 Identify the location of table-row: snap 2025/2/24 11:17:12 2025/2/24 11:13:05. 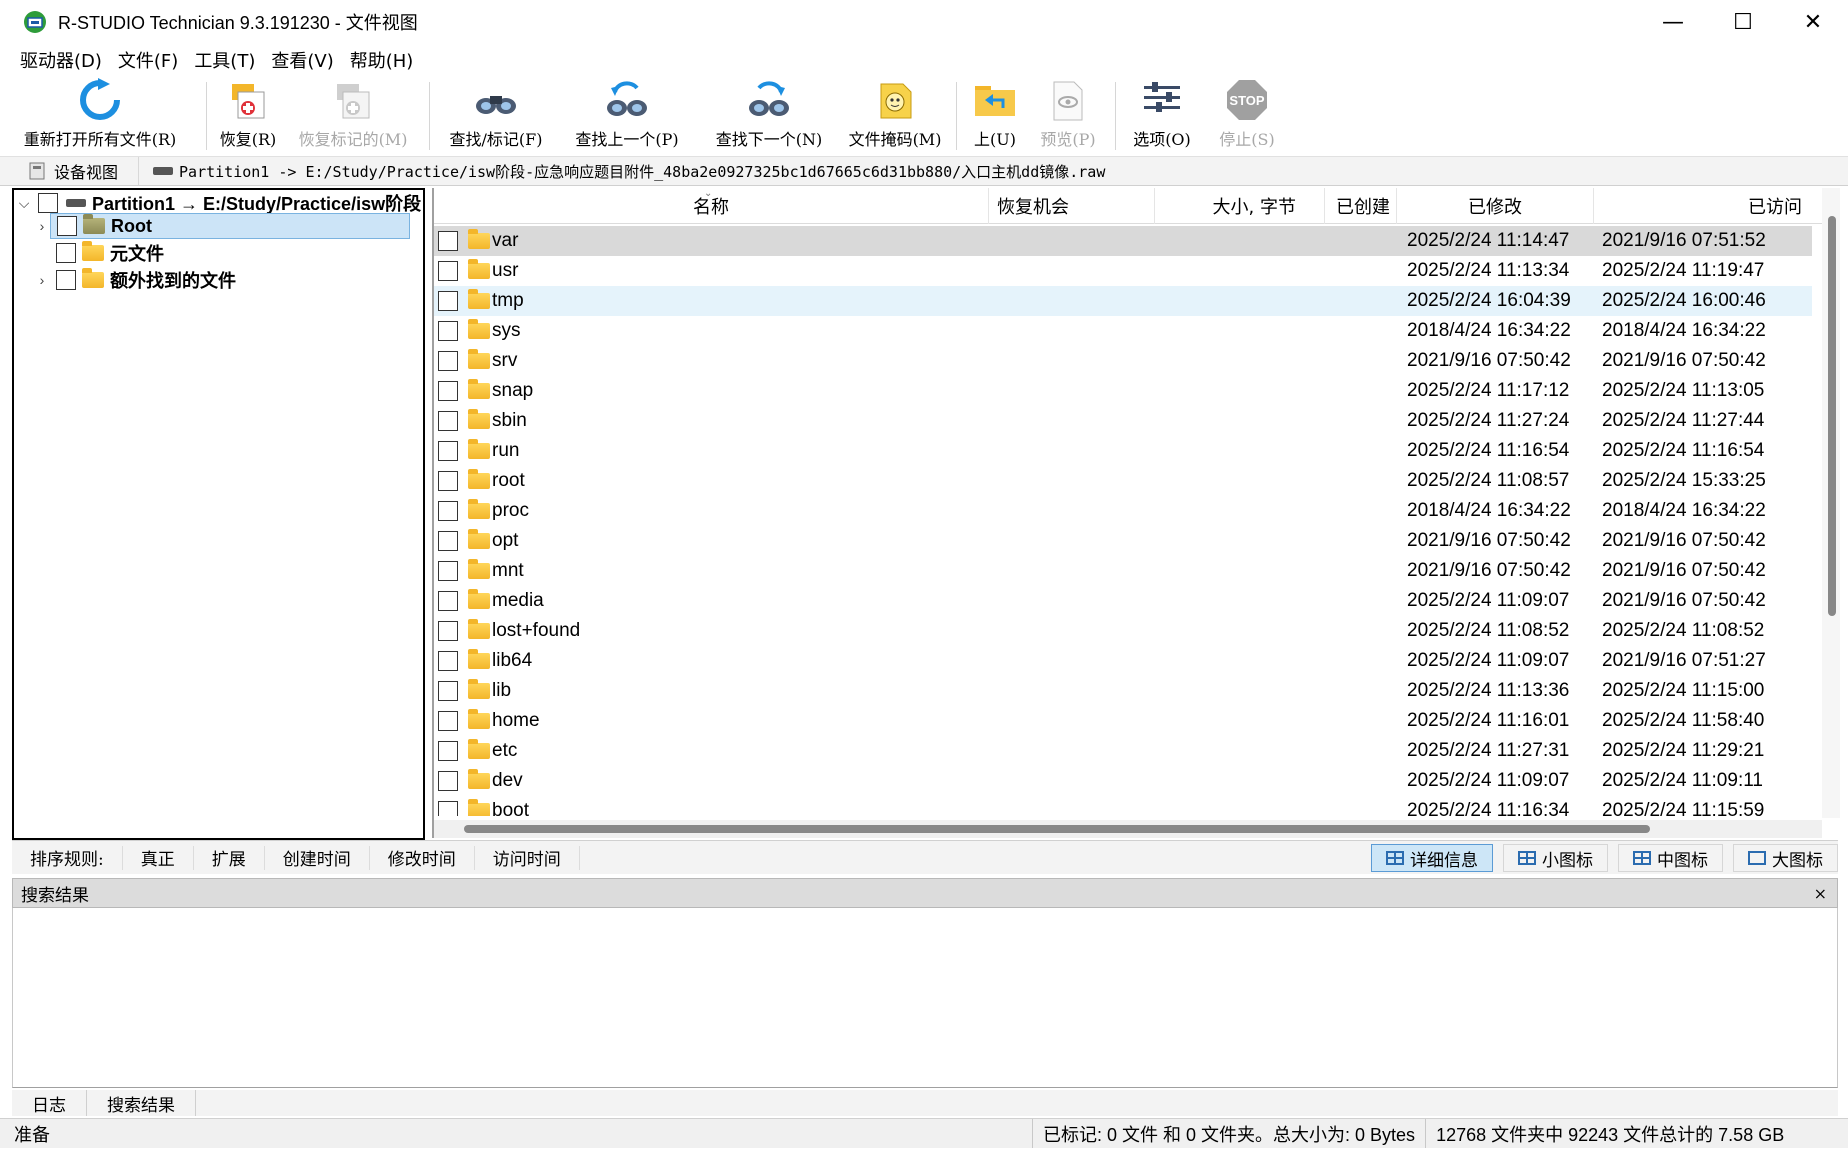
(1123, 391).